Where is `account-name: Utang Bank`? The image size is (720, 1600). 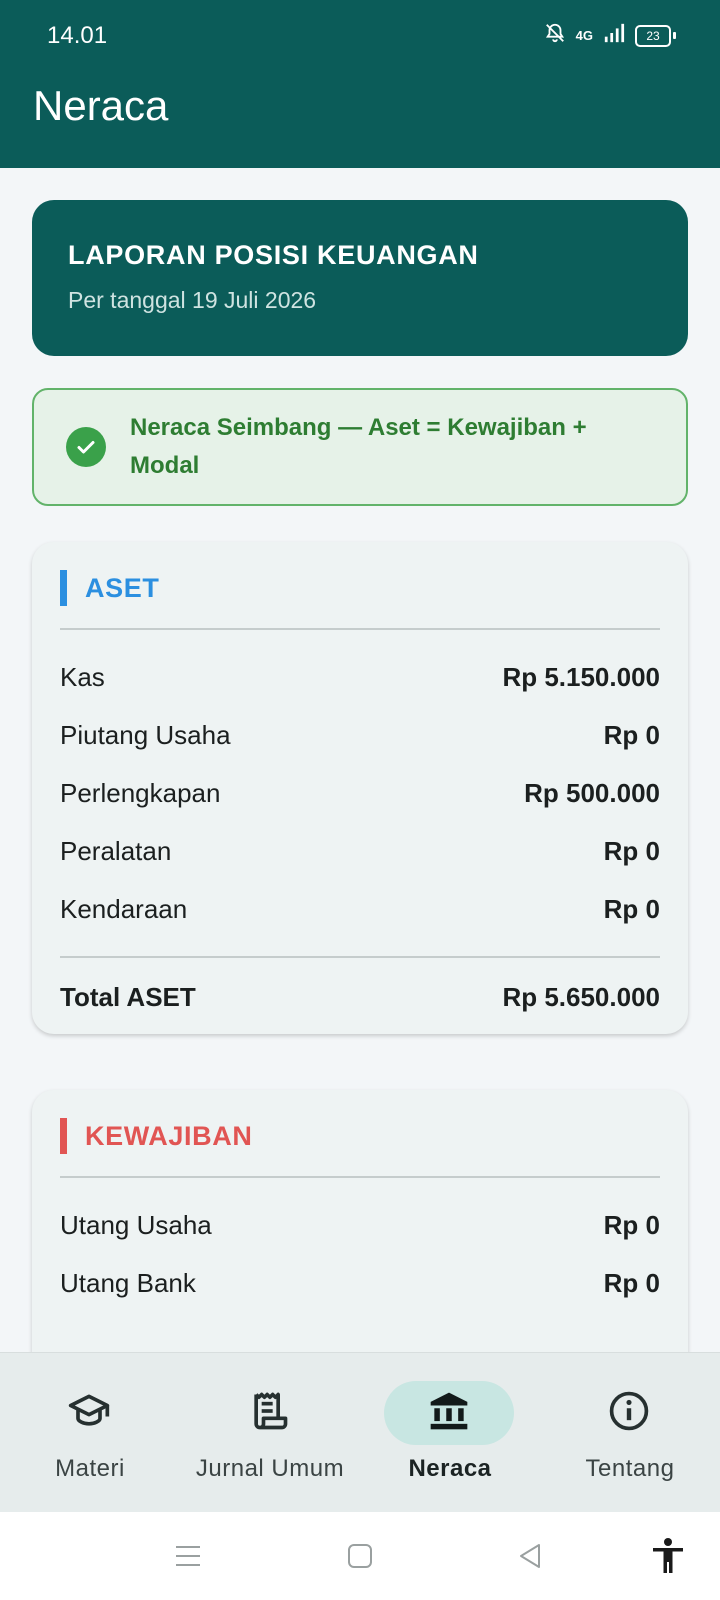 account-name: Utang Bank is located at coordinates (128, 1282).